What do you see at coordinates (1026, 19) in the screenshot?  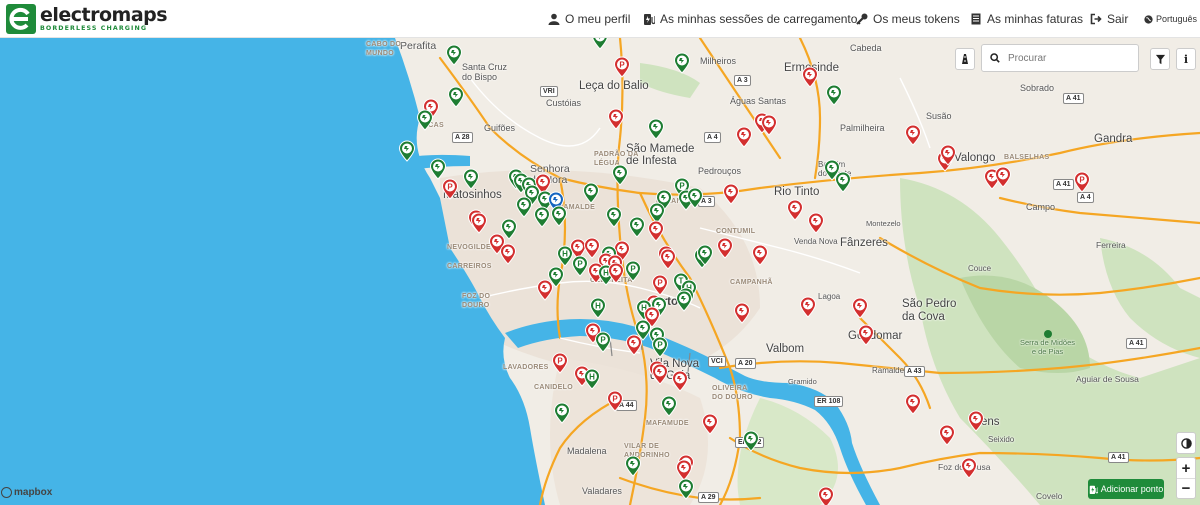 I see `nav-my-invoices: As minhas faturas` at bounding box center [1026, 19].